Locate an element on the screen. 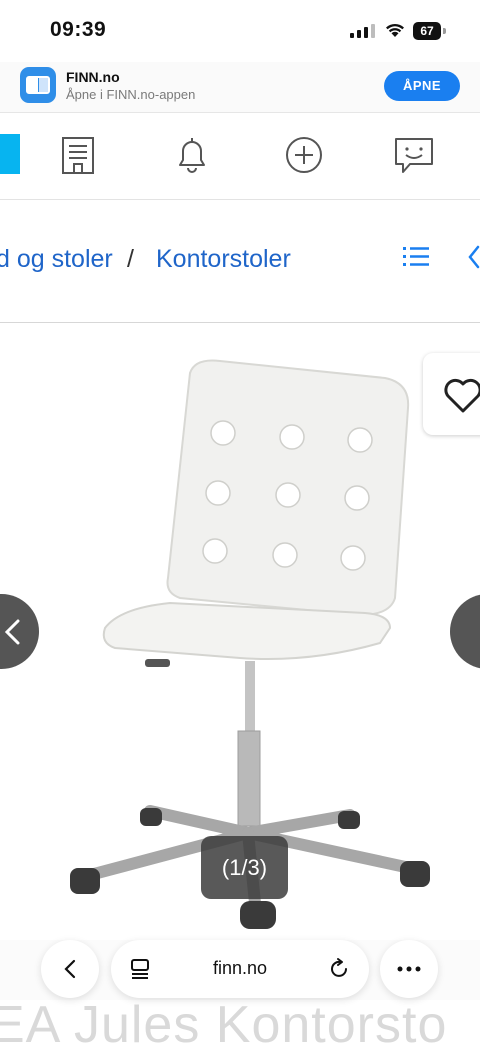  breadcrumb-parent: d og stoler is located at coordinates (56, 259).